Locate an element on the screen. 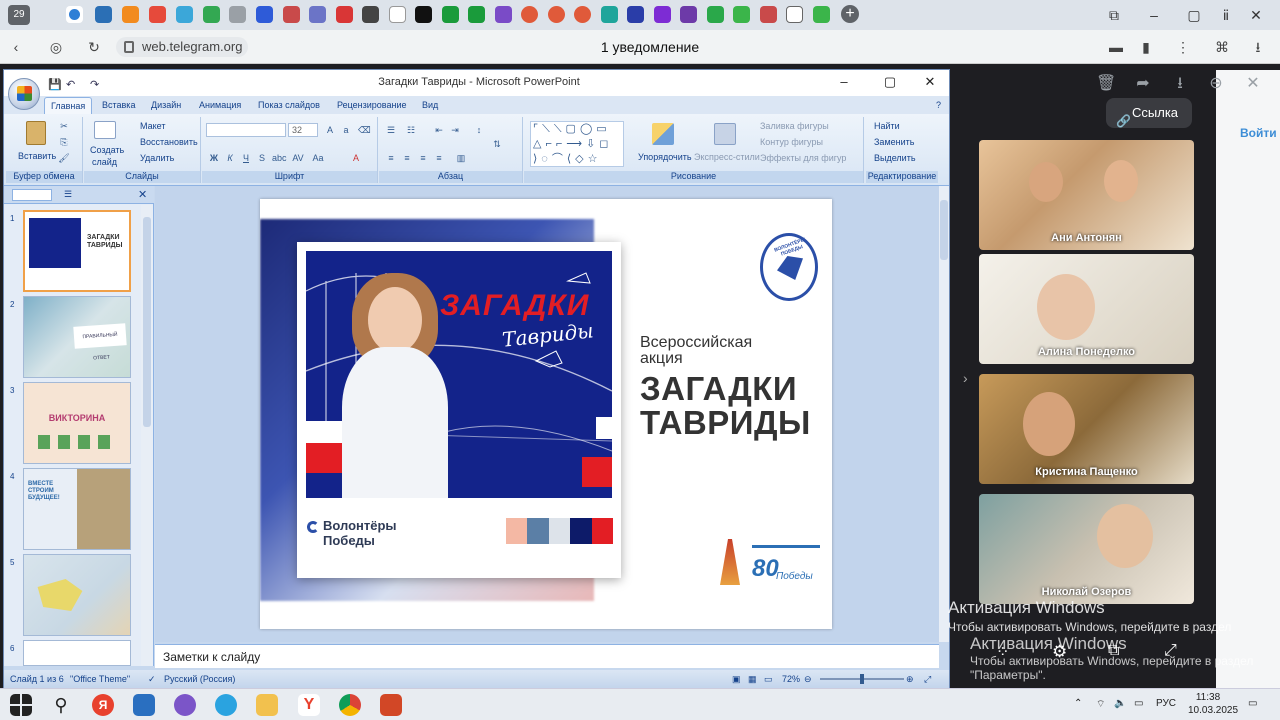 The image size is (1280, 720). participant-tile: Алина Понеделко is located at coordinates (1086, 309).